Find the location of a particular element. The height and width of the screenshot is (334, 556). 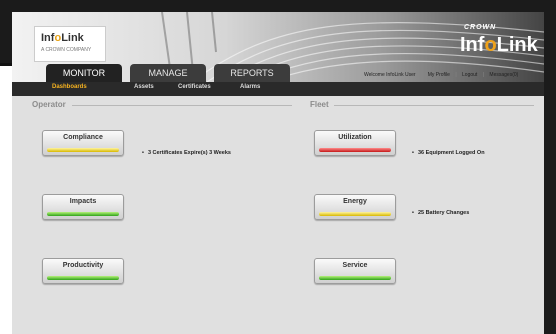

subnav-certificates: Certificates is located at coordinates (194, 87).